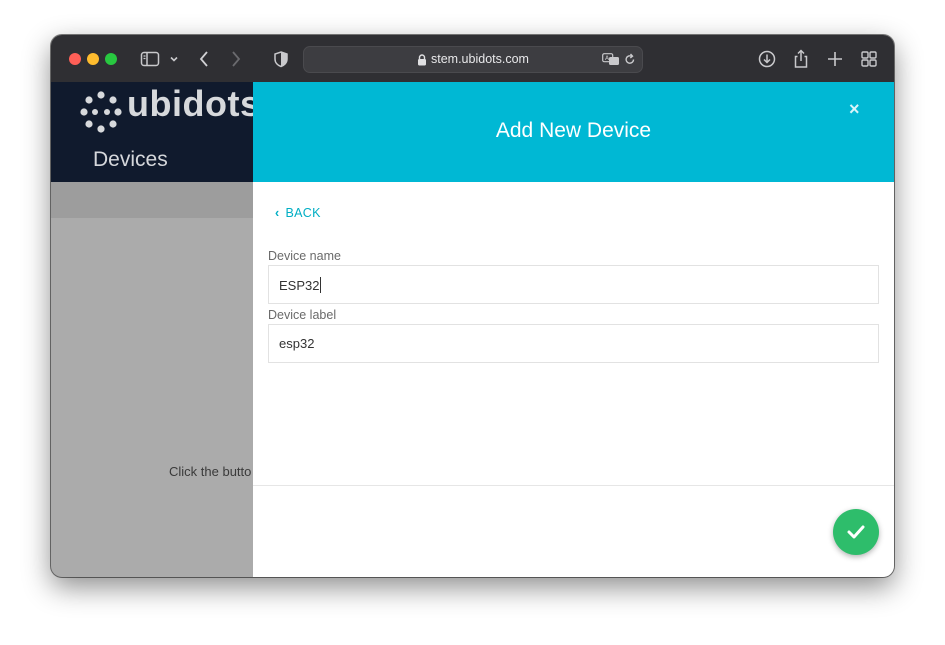 The height and width of the screenshot is (645, 945). What do you see at coordinates (297, 343) in the screenshot?
I see `device-label-value: esp32` at bounding box center [297, 343].